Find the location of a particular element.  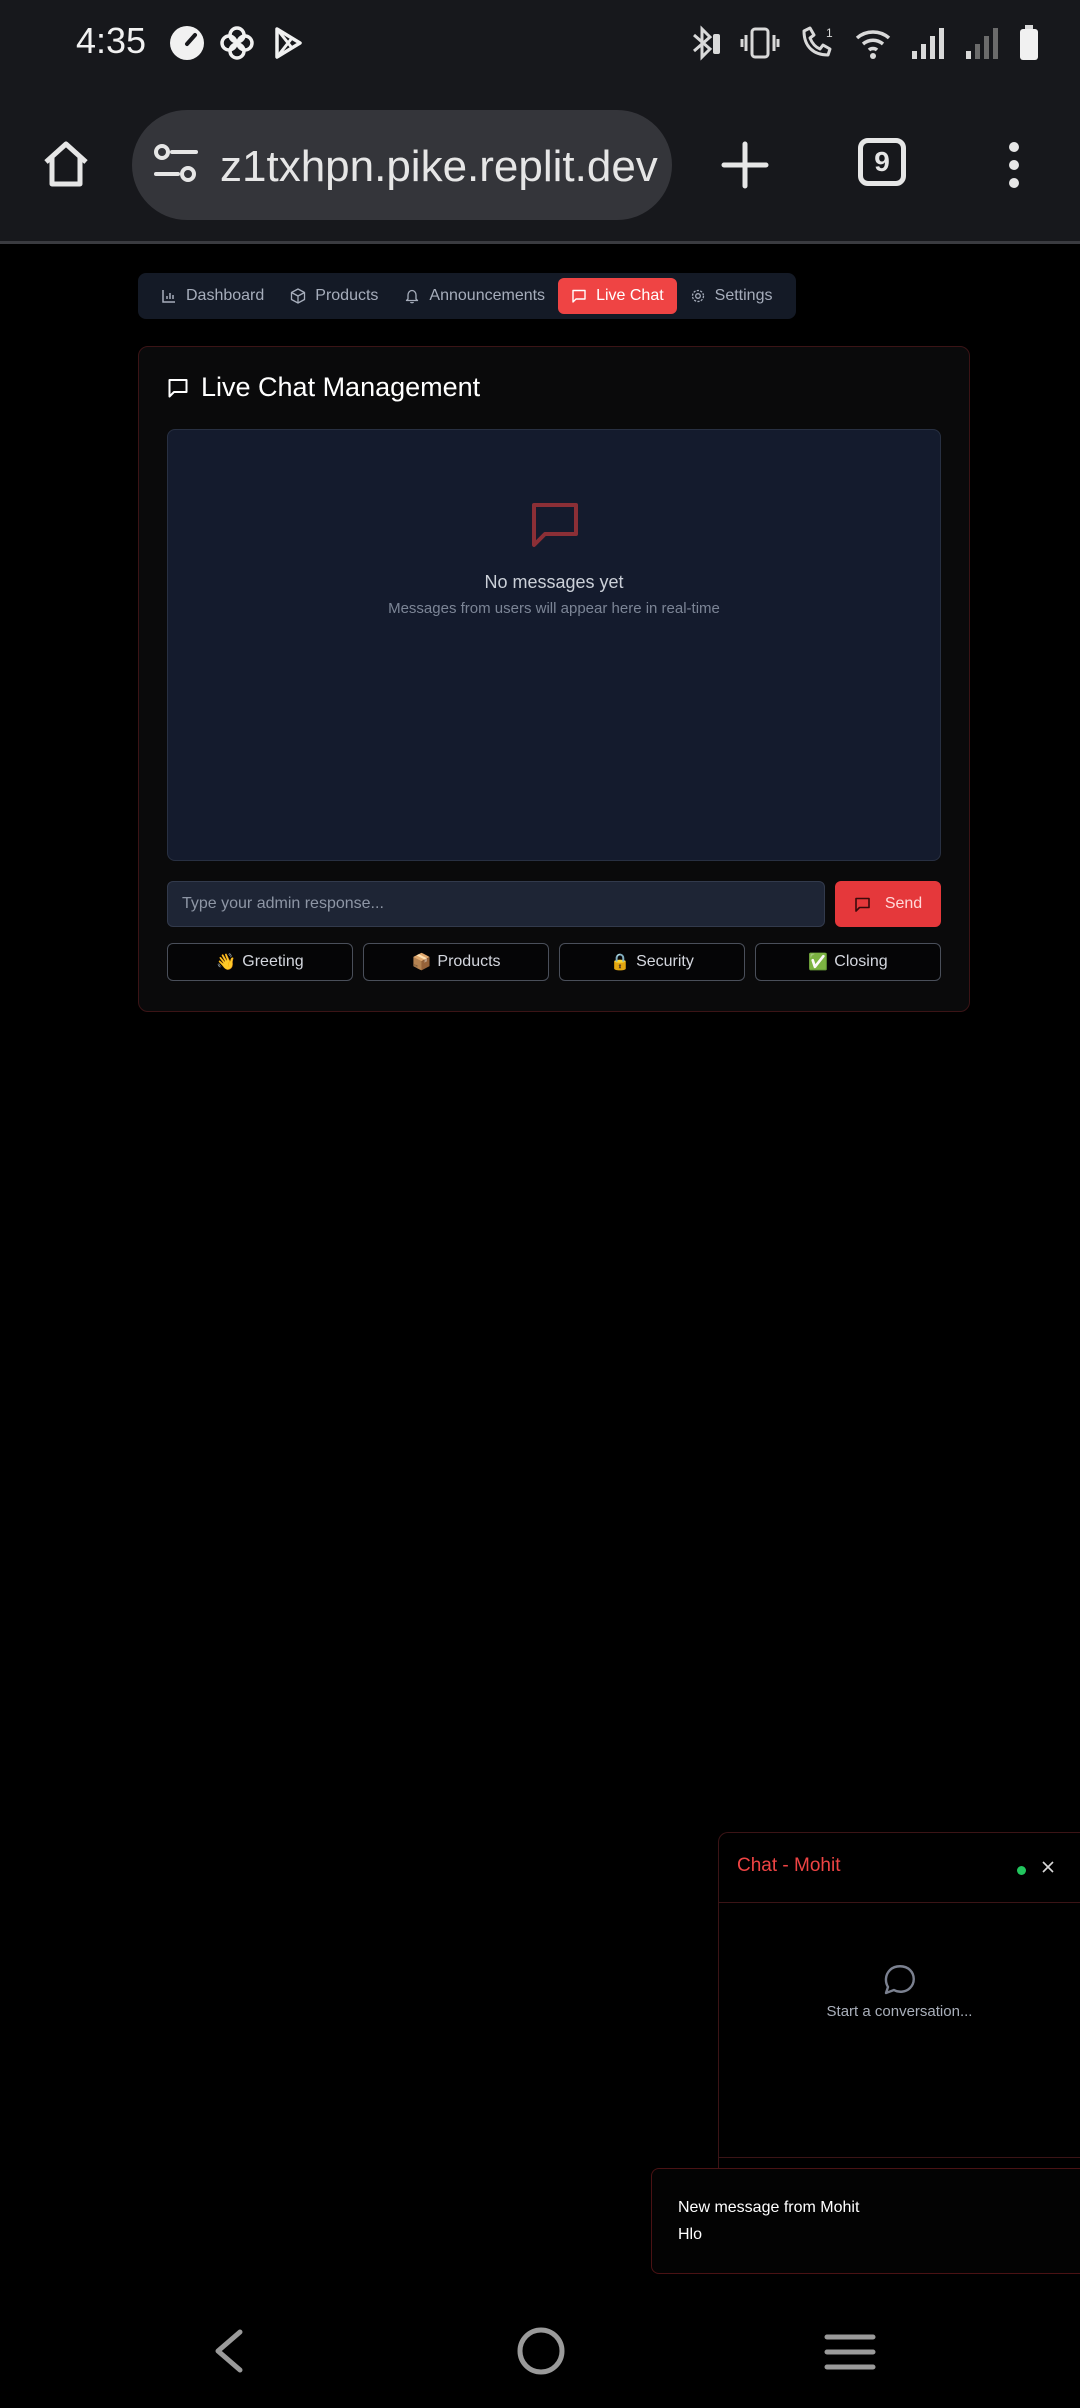

tab-live-chat: Live Chat is located at coordinates (617, 296).